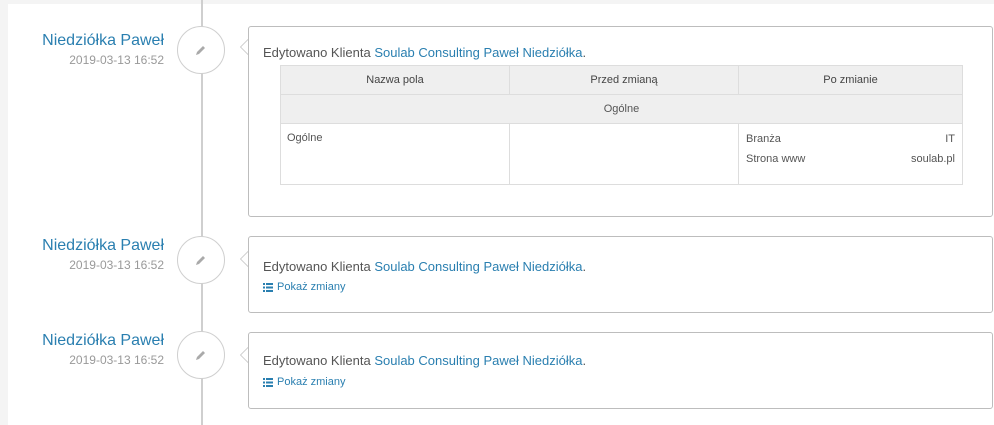 The height and width of the screenshot is (425, 994). I want to click on after-item: Branża IT, so click(850, 139).